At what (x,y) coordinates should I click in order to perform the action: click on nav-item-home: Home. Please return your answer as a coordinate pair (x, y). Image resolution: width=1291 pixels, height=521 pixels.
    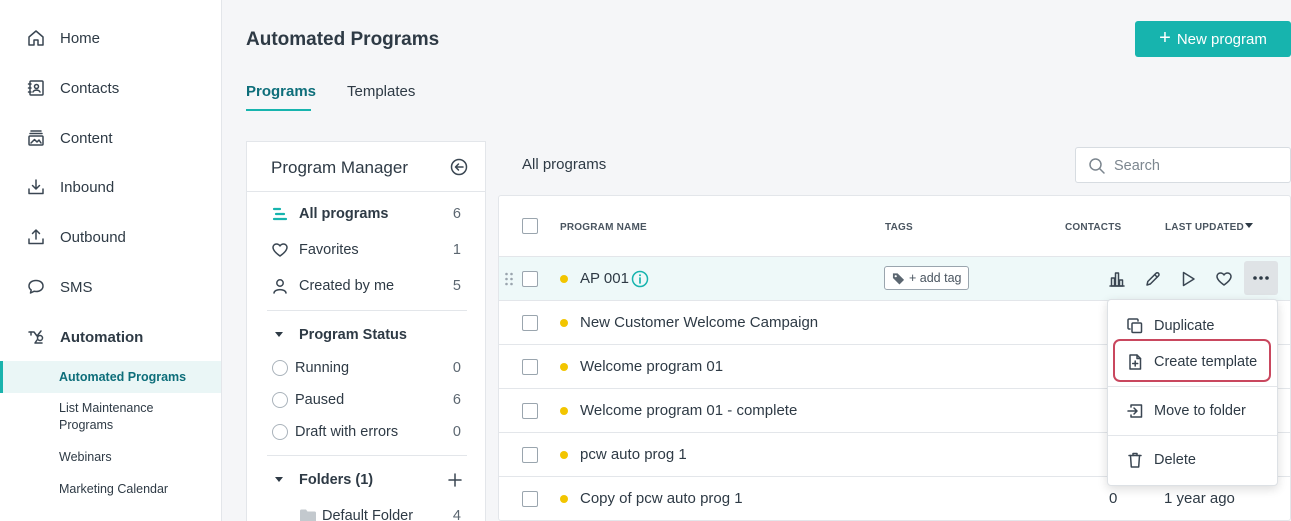
    Looking at the image, I should click on (110, 38).